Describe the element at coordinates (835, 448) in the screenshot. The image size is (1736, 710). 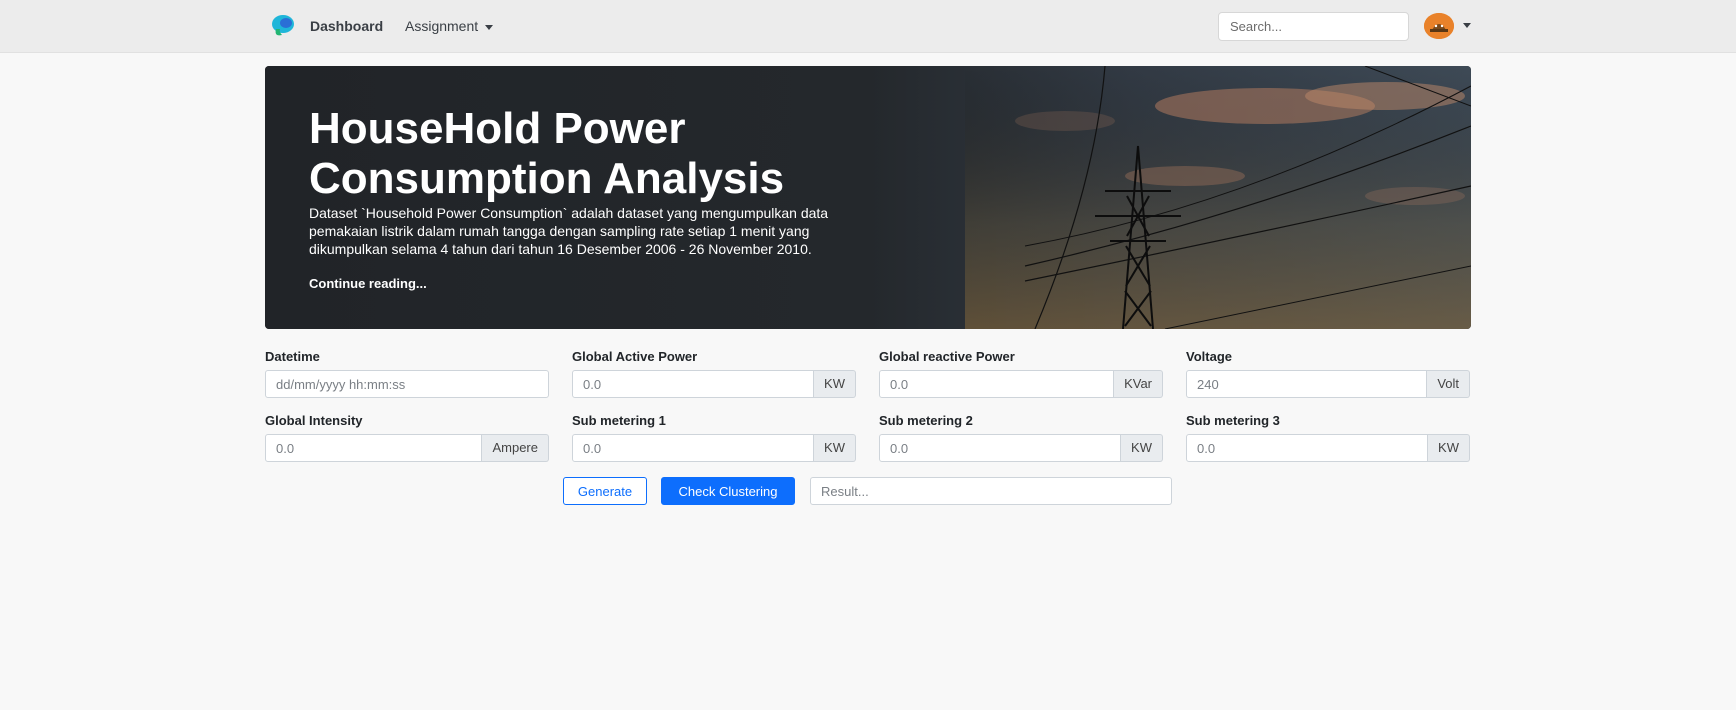
I see `sub-metering-1-unit: KW` at that location.